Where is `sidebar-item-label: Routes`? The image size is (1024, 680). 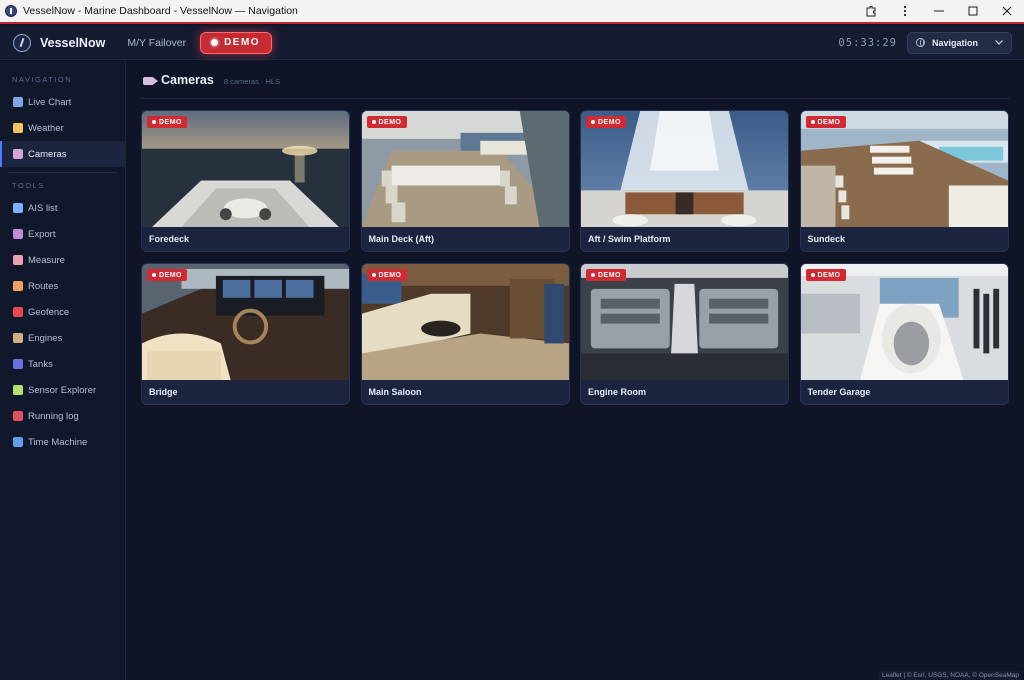 sidebar-item-label: Routes is located at coordinates (43, 286).